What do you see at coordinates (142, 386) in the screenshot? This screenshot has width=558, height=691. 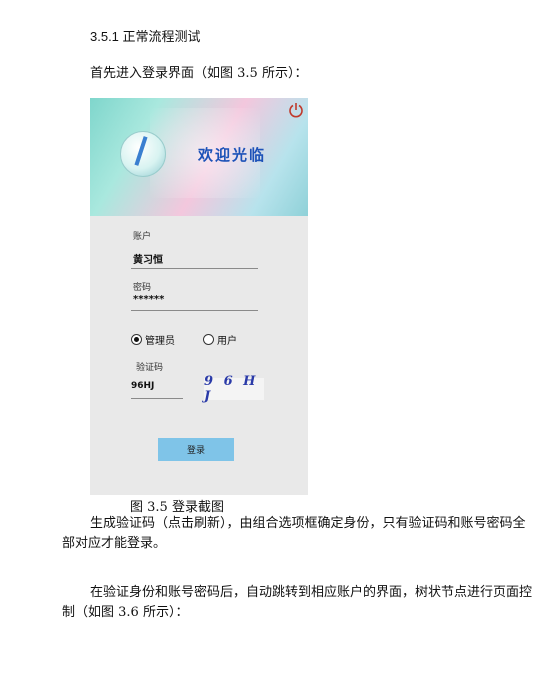 I see `captcha-input: 96HJ` at bounding box center [142, 386].